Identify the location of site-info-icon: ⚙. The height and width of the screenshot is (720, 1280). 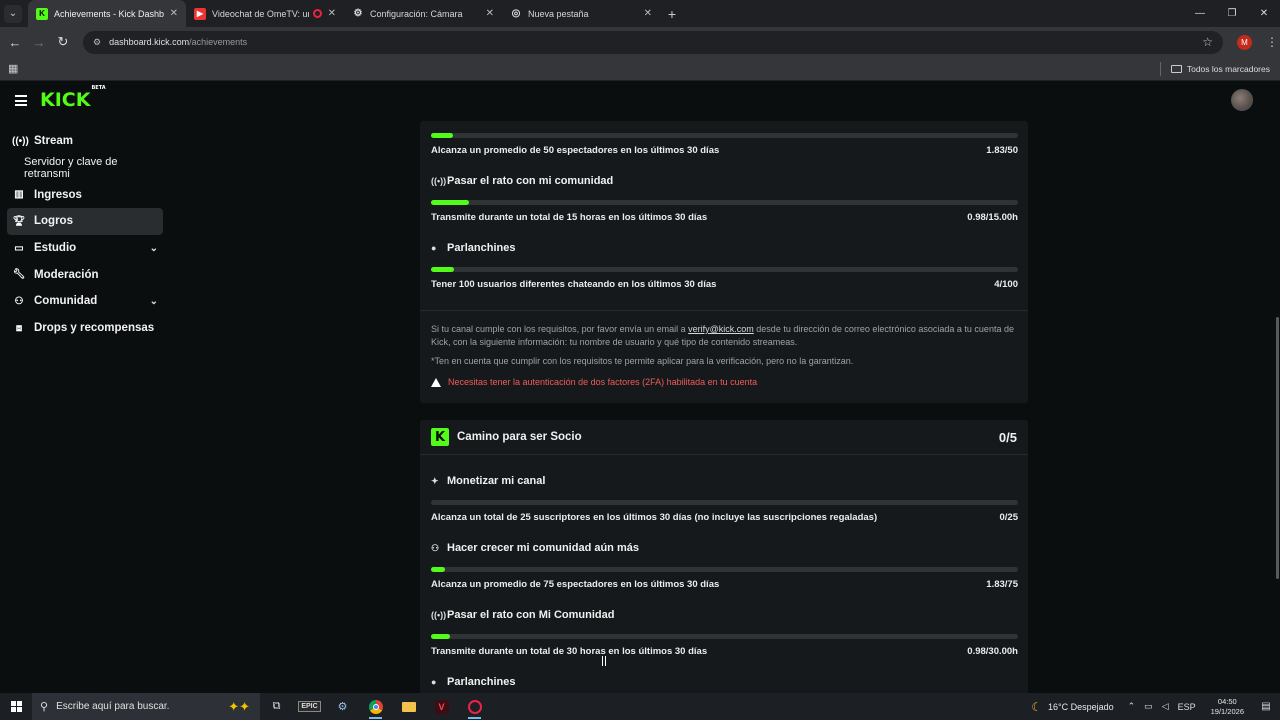
(97, 42).